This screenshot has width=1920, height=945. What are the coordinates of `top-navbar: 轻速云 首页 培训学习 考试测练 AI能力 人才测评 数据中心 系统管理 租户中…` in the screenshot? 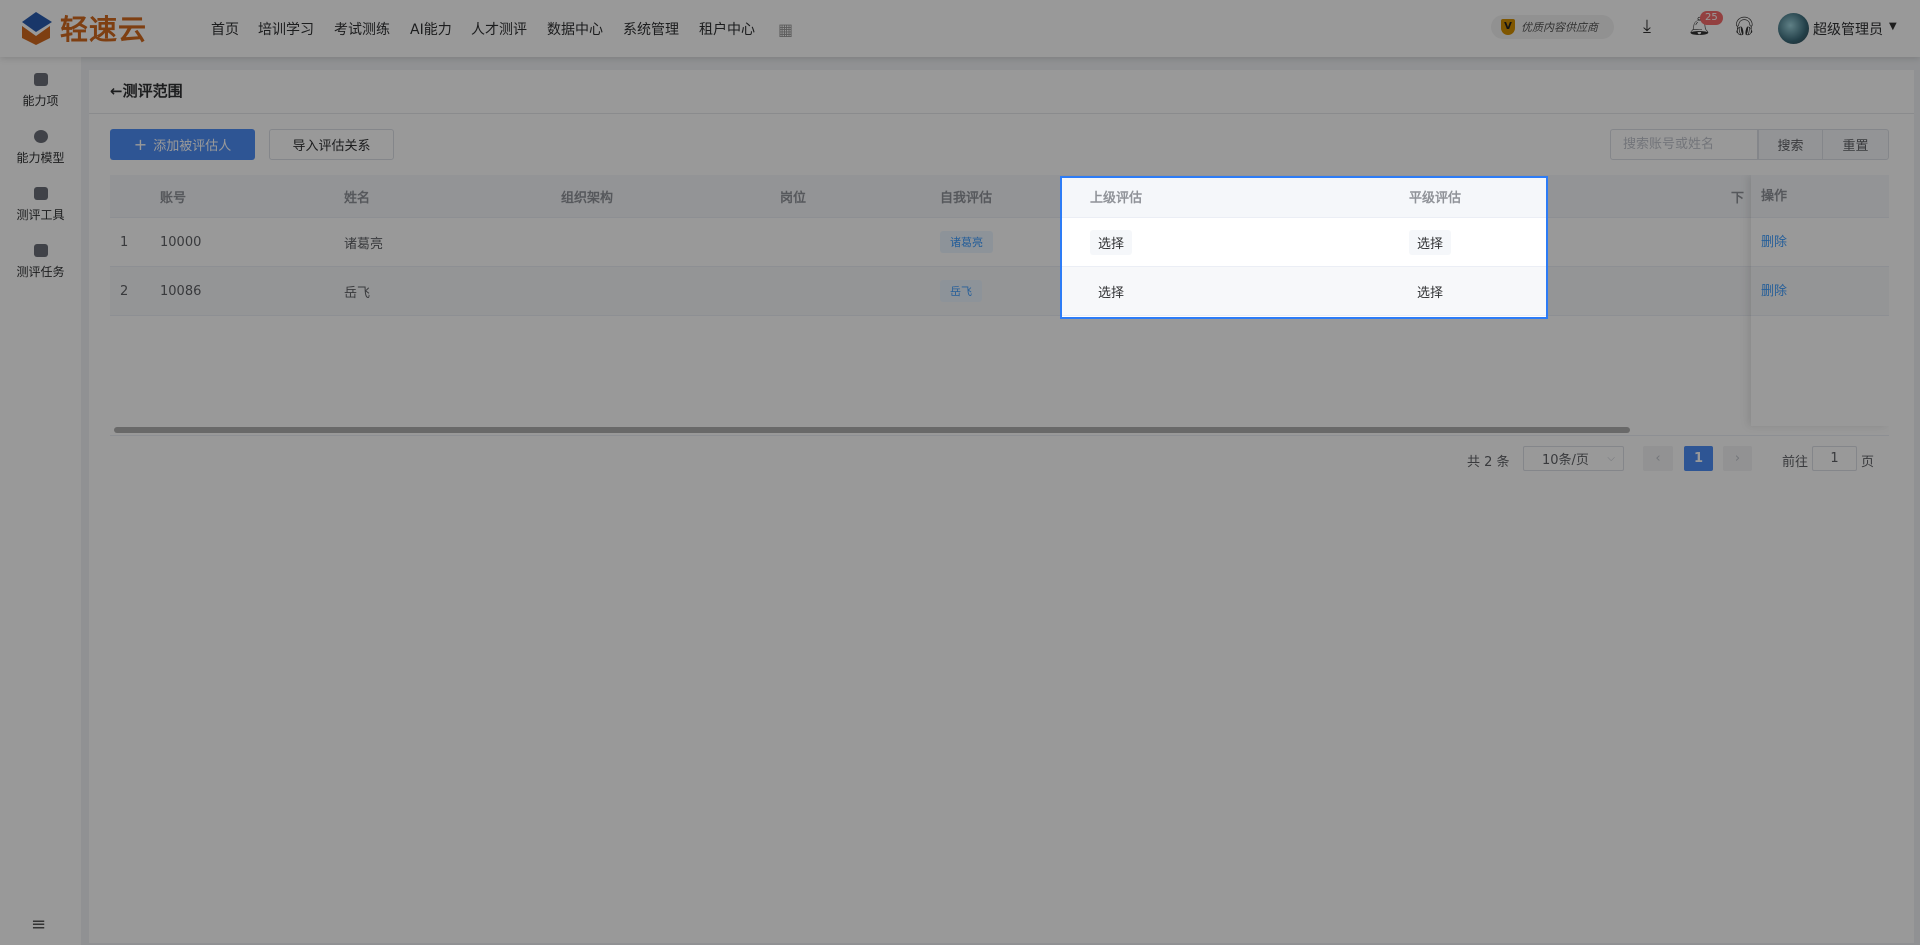 It's located at (960, 28).